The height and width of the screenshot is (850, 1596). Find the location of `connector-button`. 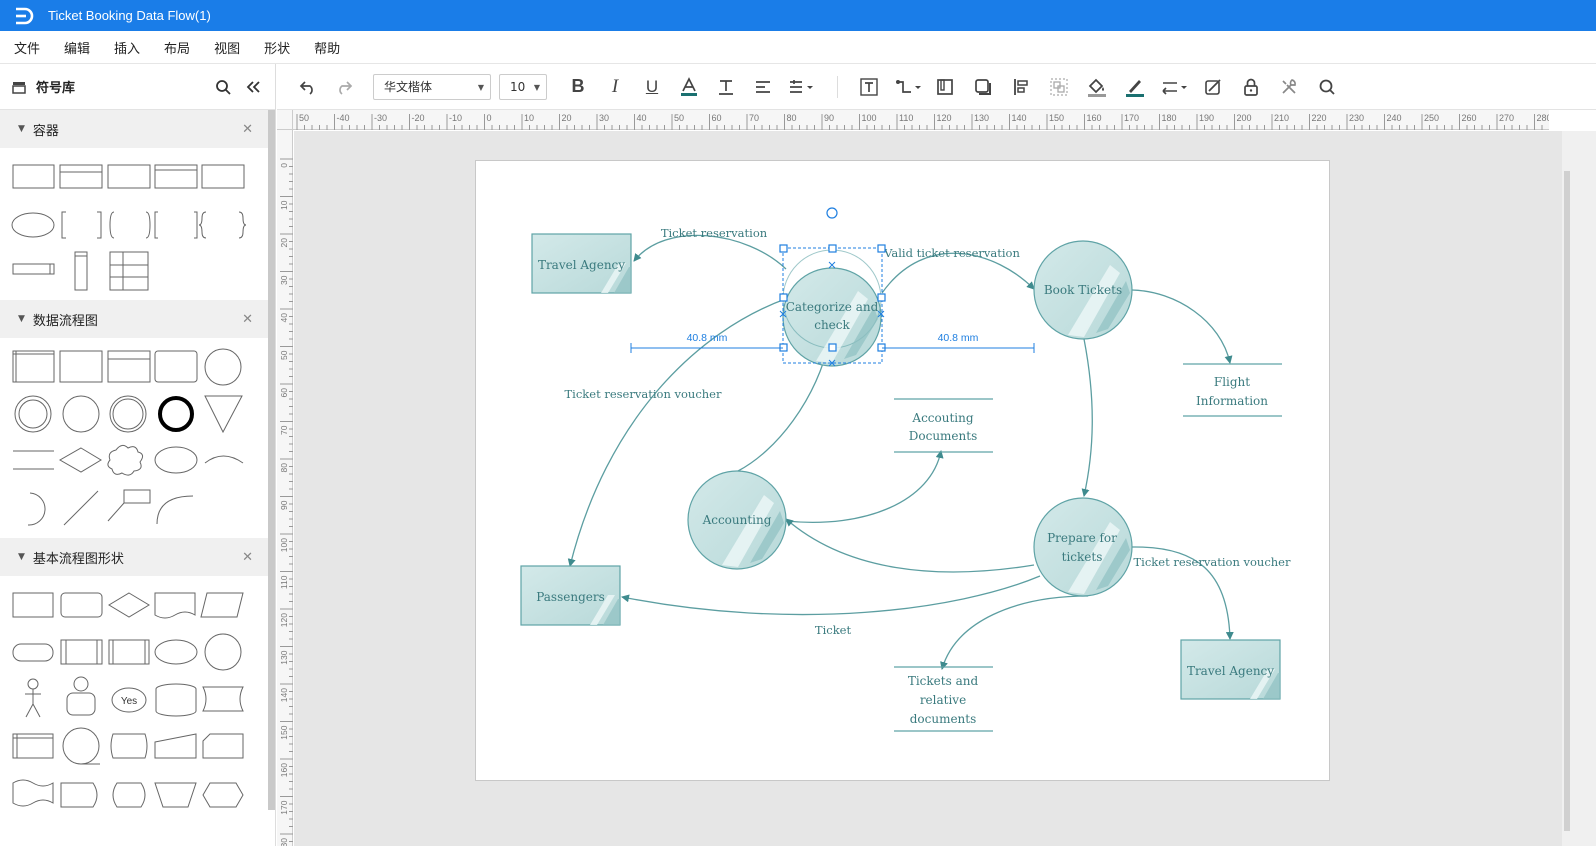

connector-button is located at coordinates (909, 87).